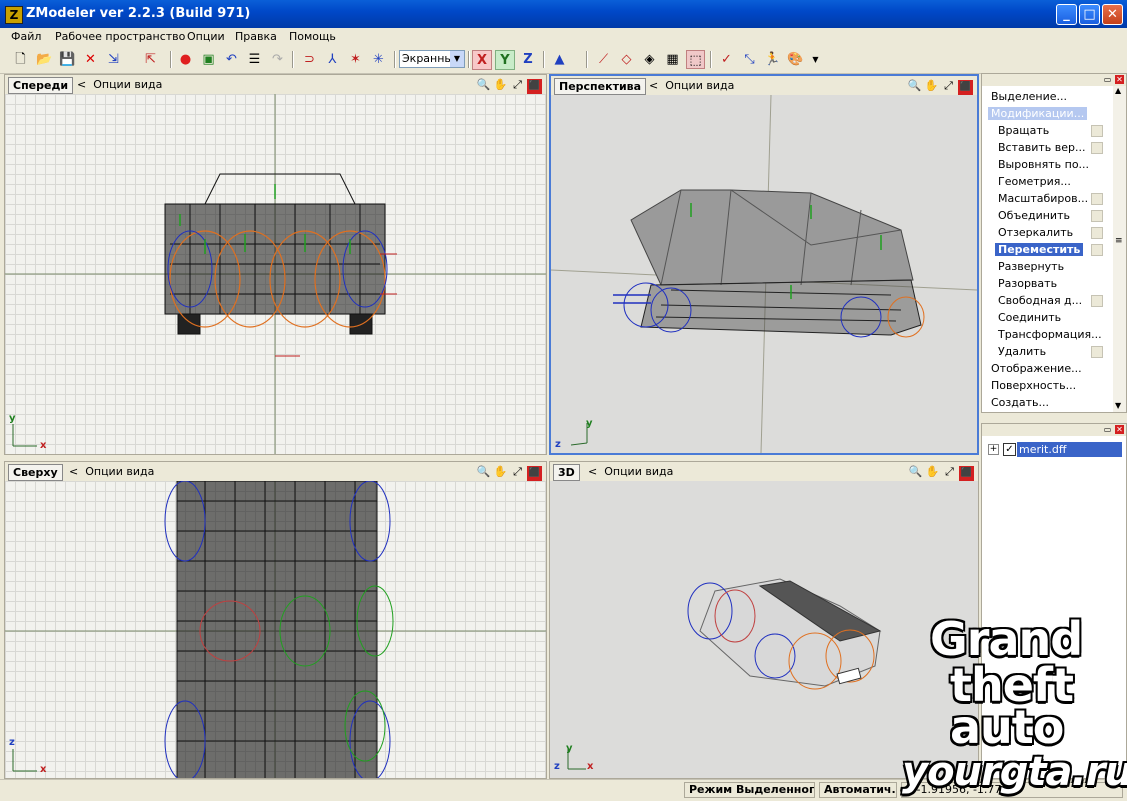 Image resolution: width=1127 pixels, height=801 pixels. What do you see at coordinates (309, 59) in the screenshot?
I see `magnet-icon: ⊃` at bounding box center [309, 59].